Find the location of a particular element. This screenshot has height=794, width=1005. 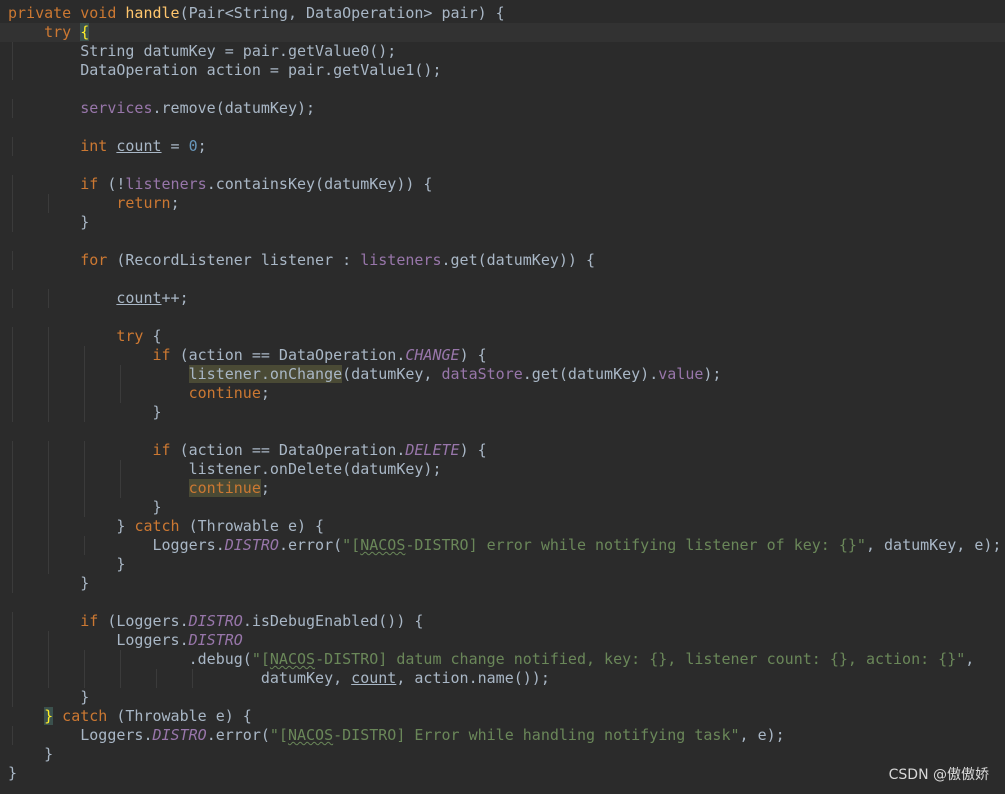

keyword: try is located at coordinates (62, 32).